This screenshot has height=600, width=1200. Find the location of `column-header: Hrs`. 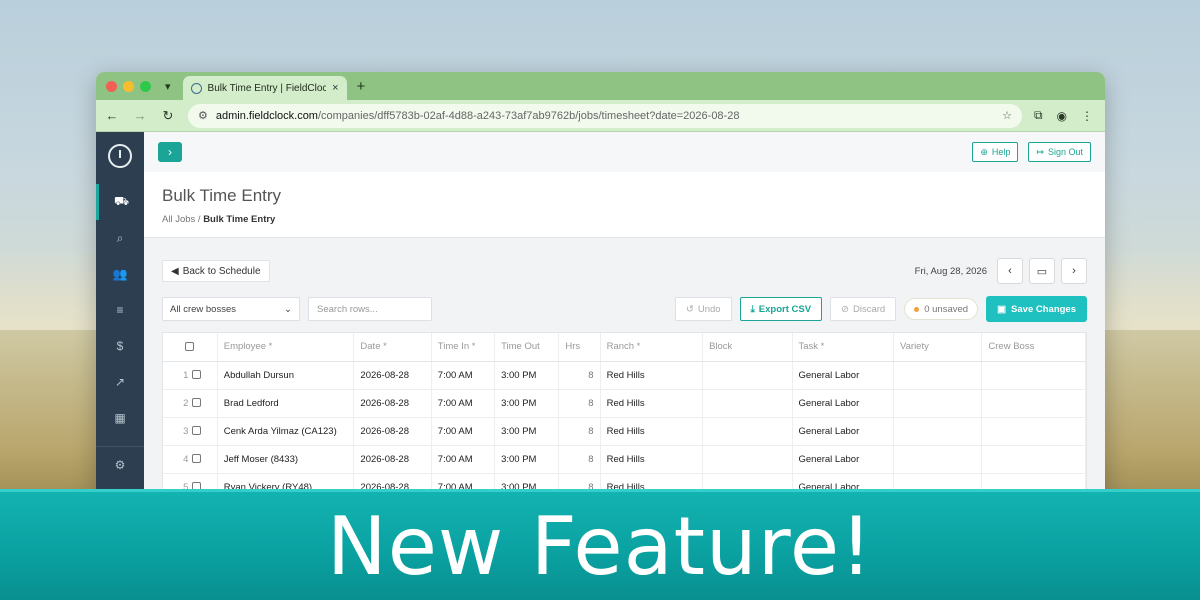

column-header: Hrs is located at coordinates (579, 347).